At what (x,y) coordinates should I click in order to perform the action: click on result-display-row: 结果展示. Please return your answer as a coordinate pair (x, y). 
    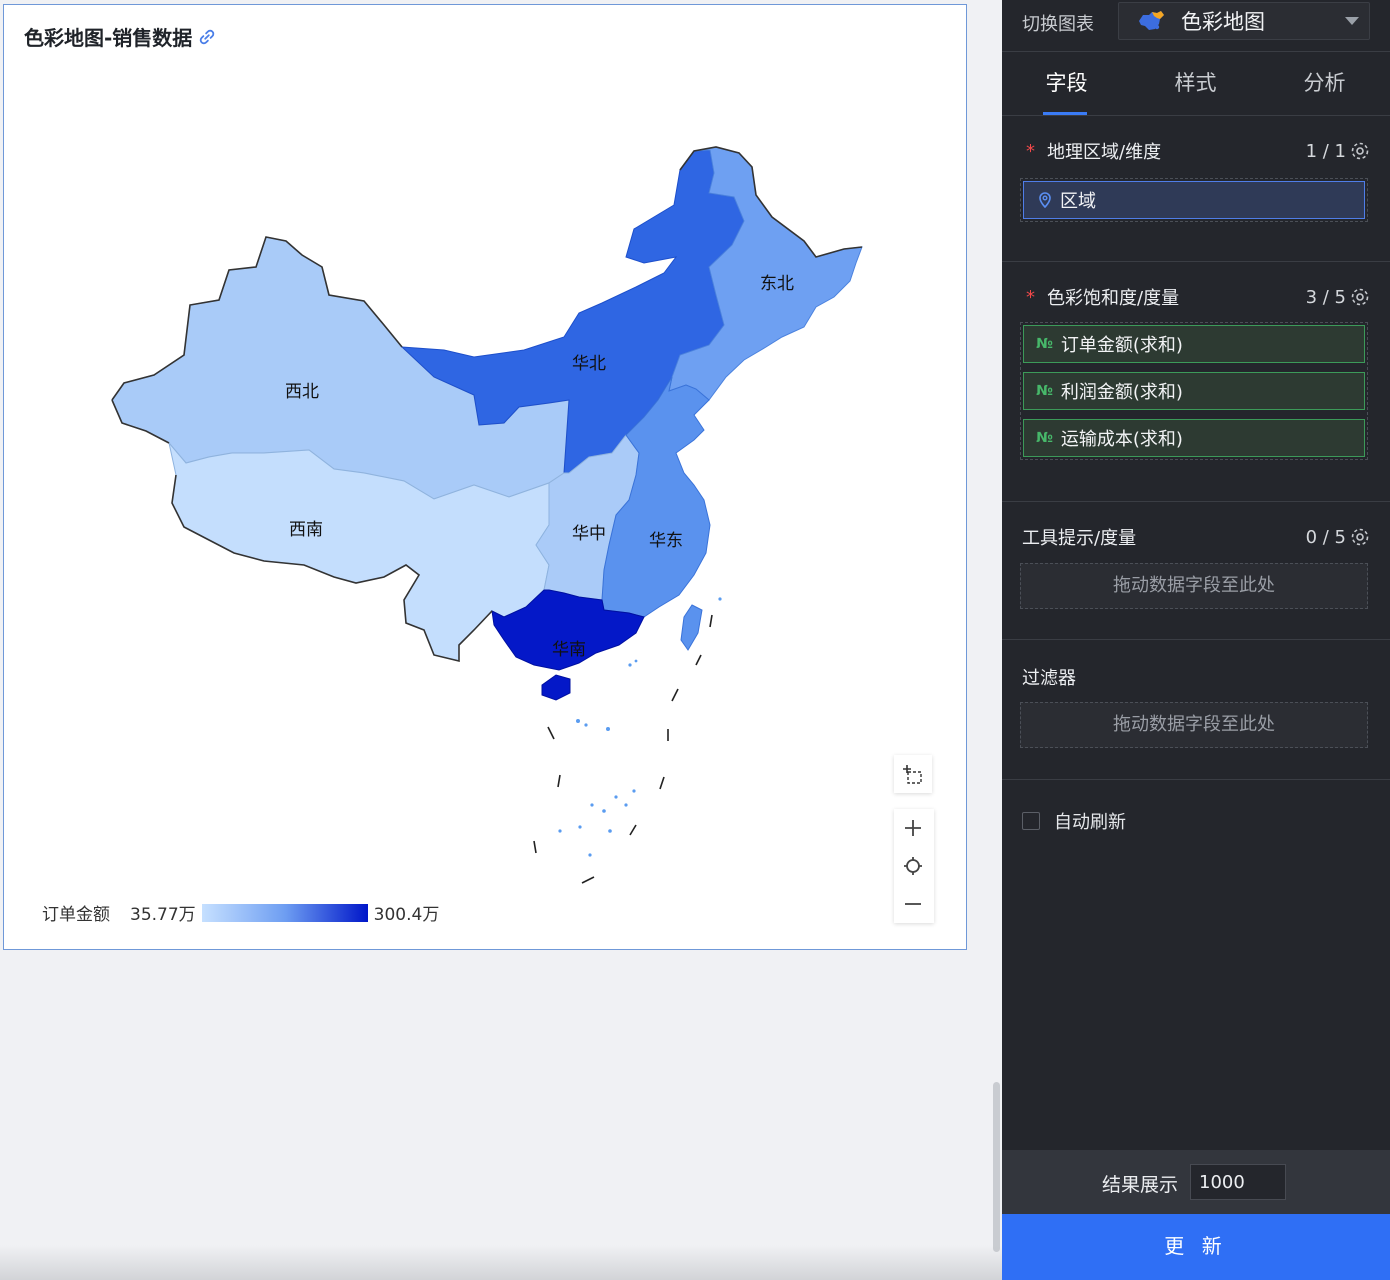
    Looking at the image, I should click on (1196, 1182).